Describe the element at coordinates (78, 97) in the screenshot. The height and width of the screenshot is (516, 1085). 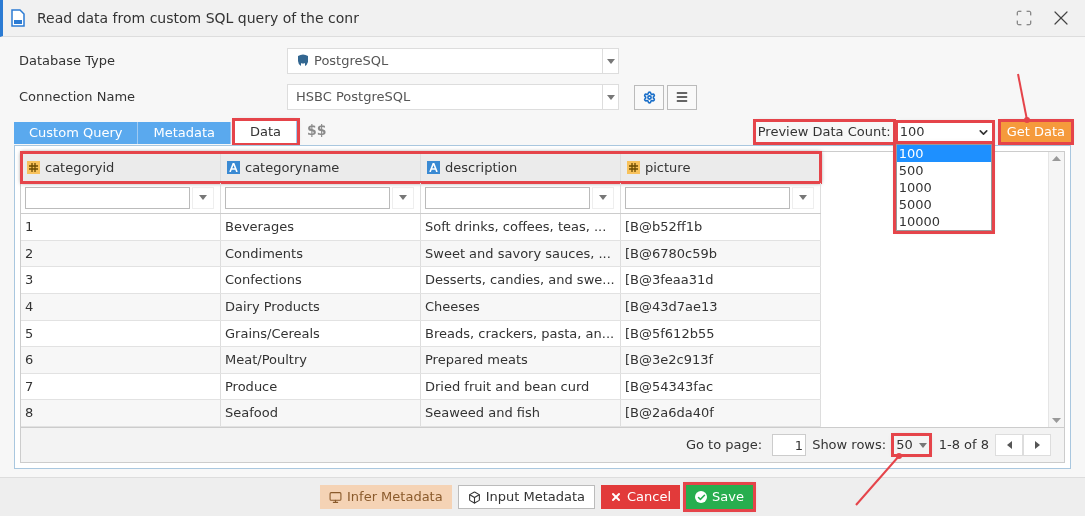
I see `field-label: Connection Name` at that location.